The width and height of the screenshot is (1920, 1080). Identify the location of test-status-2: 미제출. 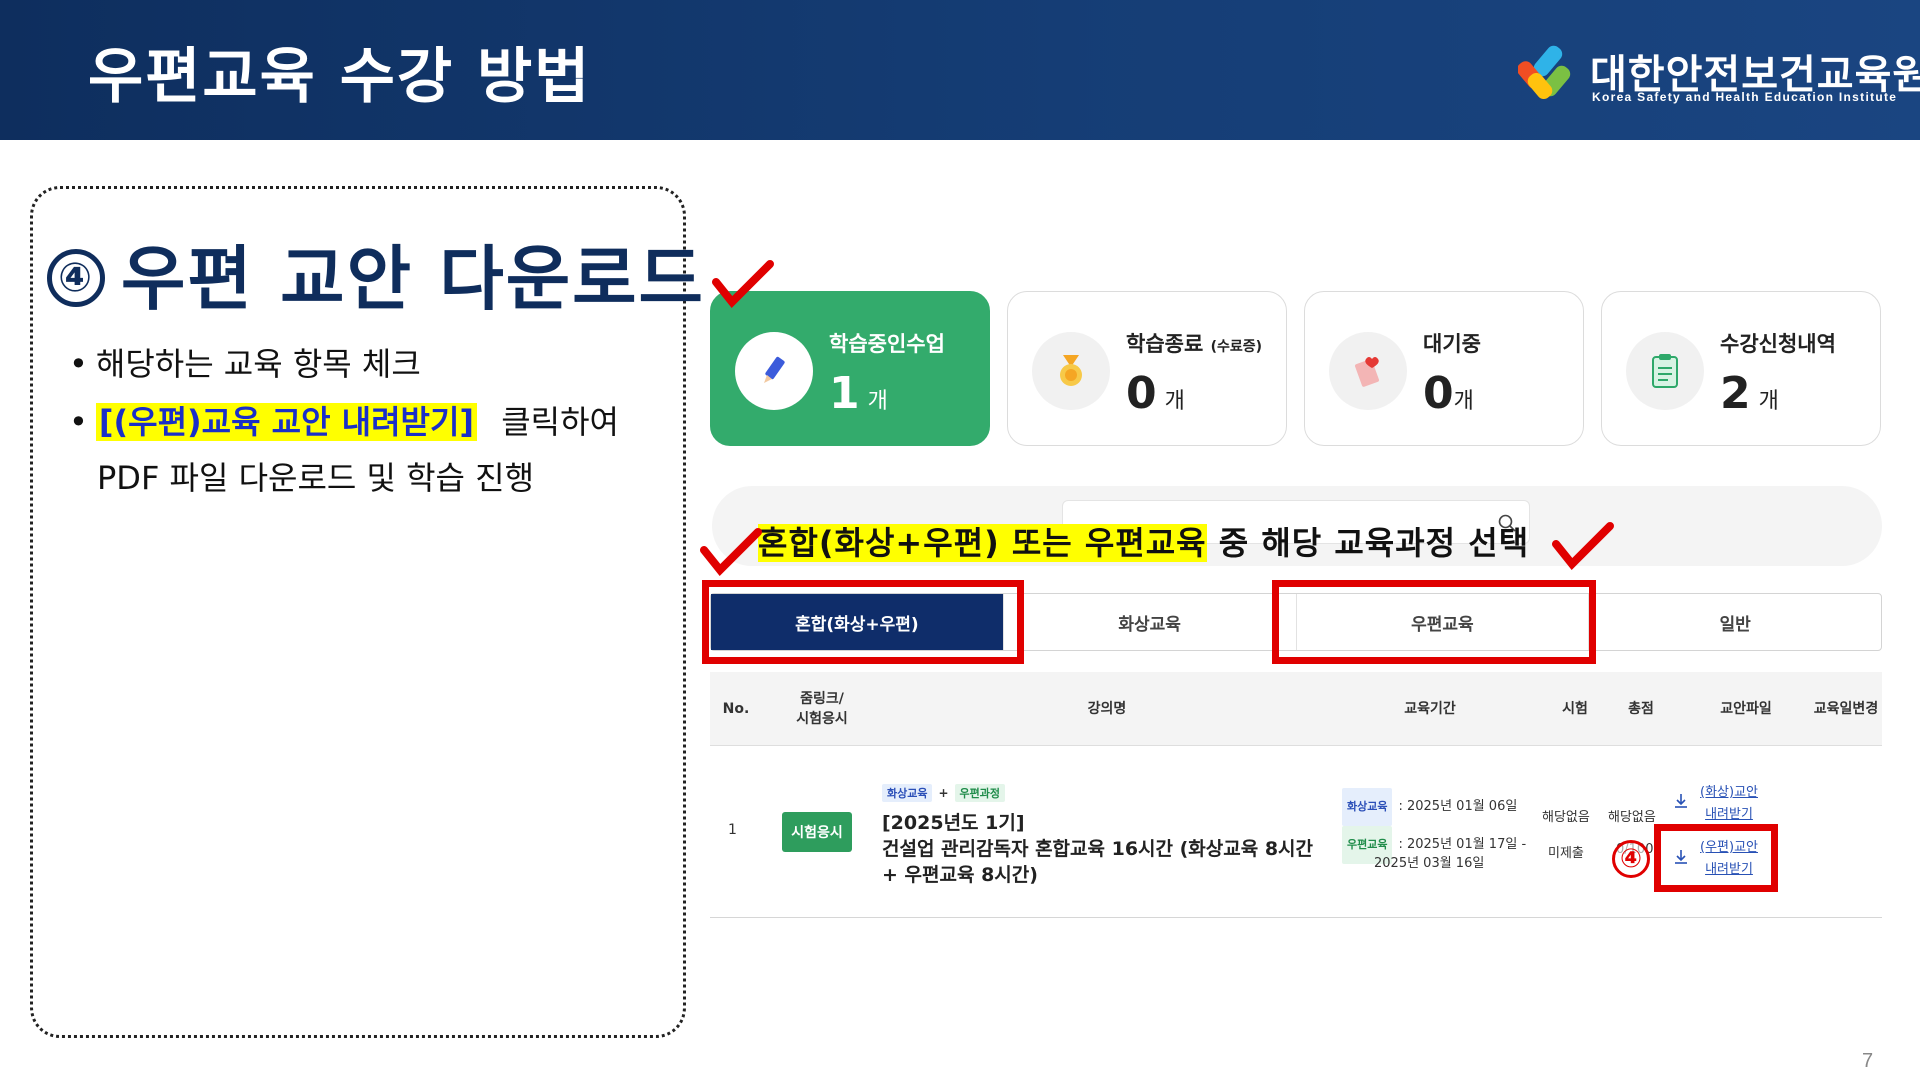
(1566, 853).